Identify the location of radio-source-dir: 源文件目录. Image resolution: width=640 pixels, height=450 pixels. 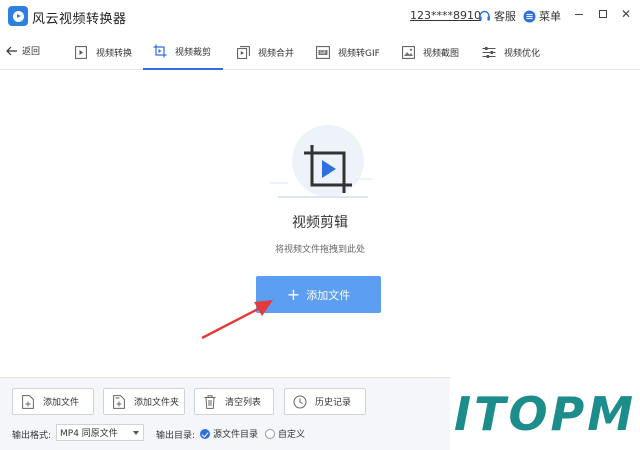
(229, 433).